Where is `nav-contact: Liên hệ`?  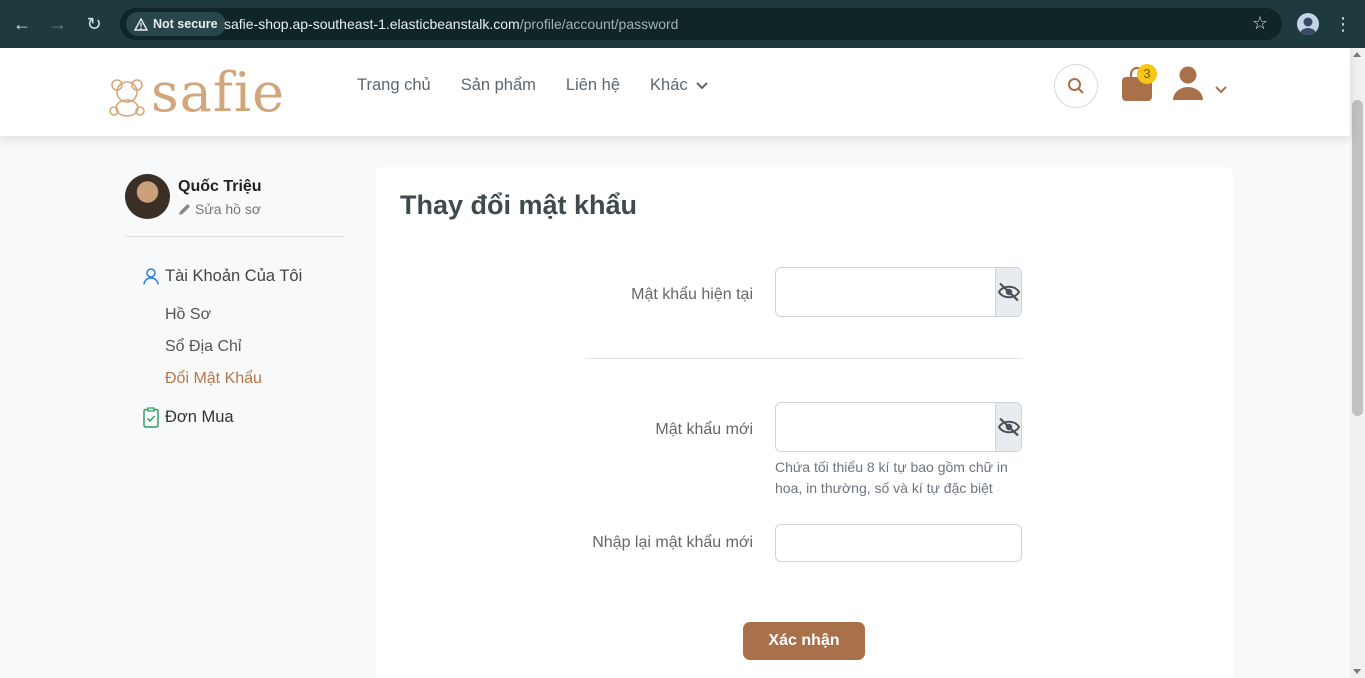 nav-contact: Liên hệ is located at coordinates (593, 85).